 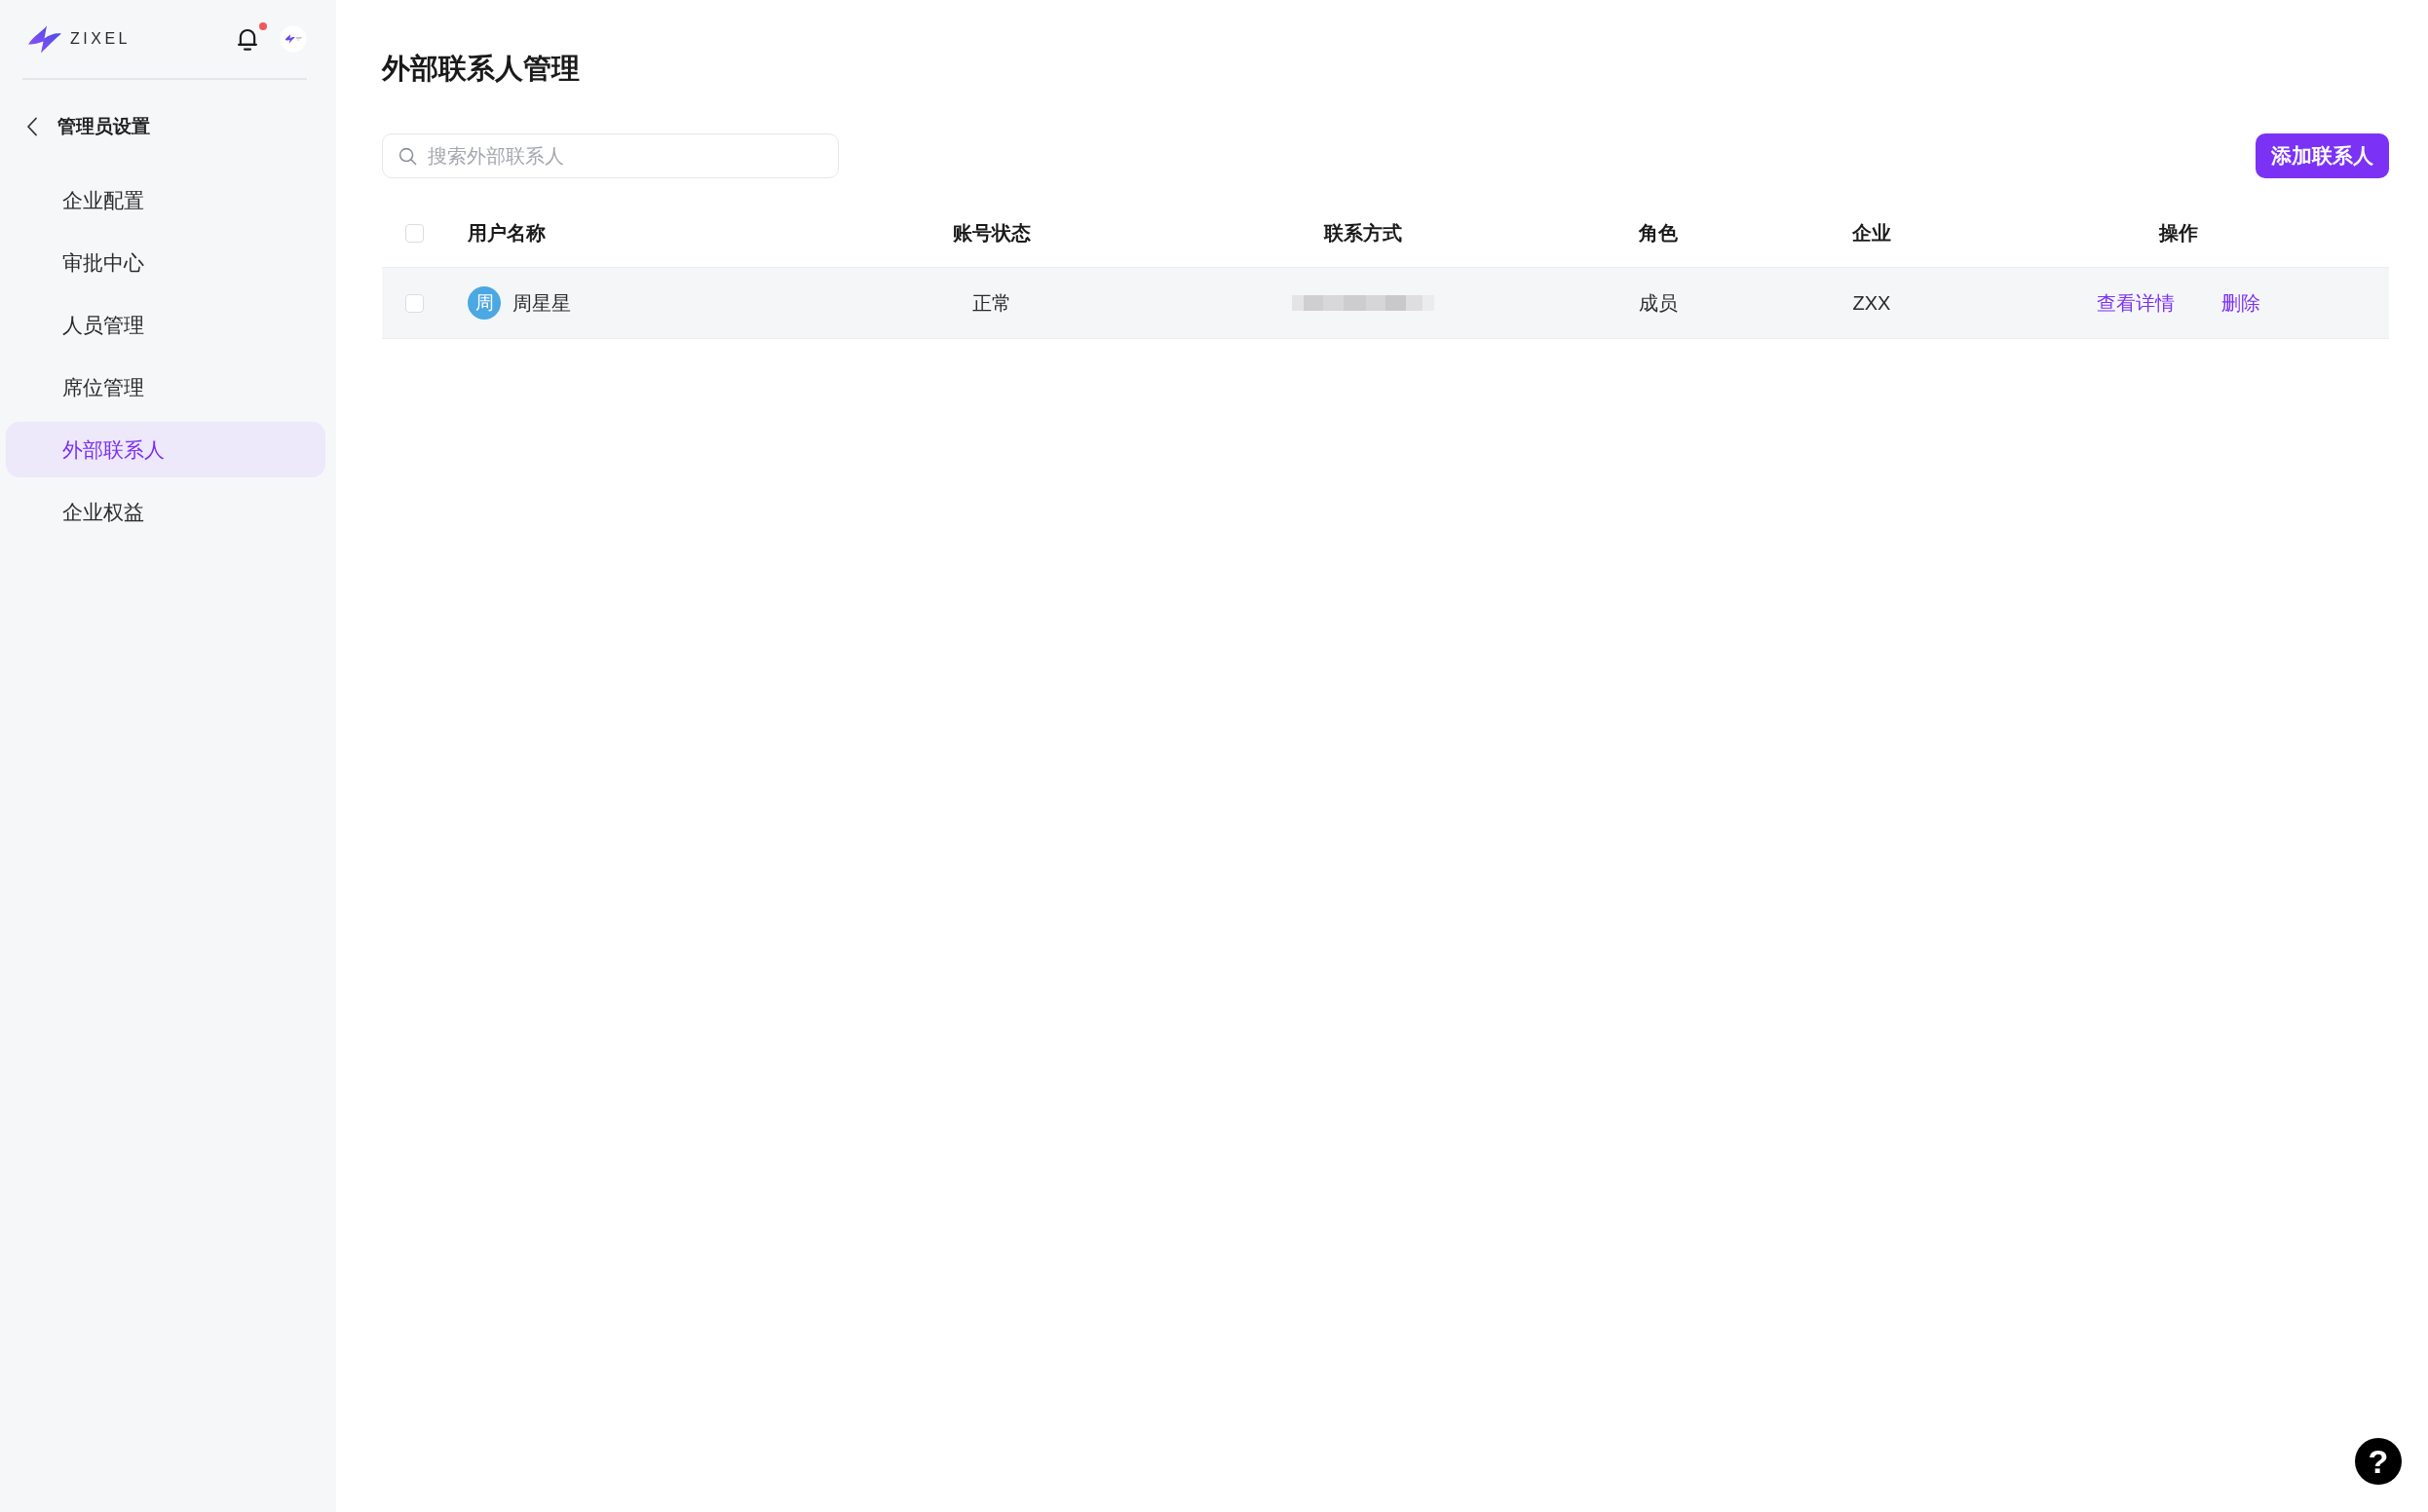 I want to click on column-header: 用户名称, so click(x=507, y=233).